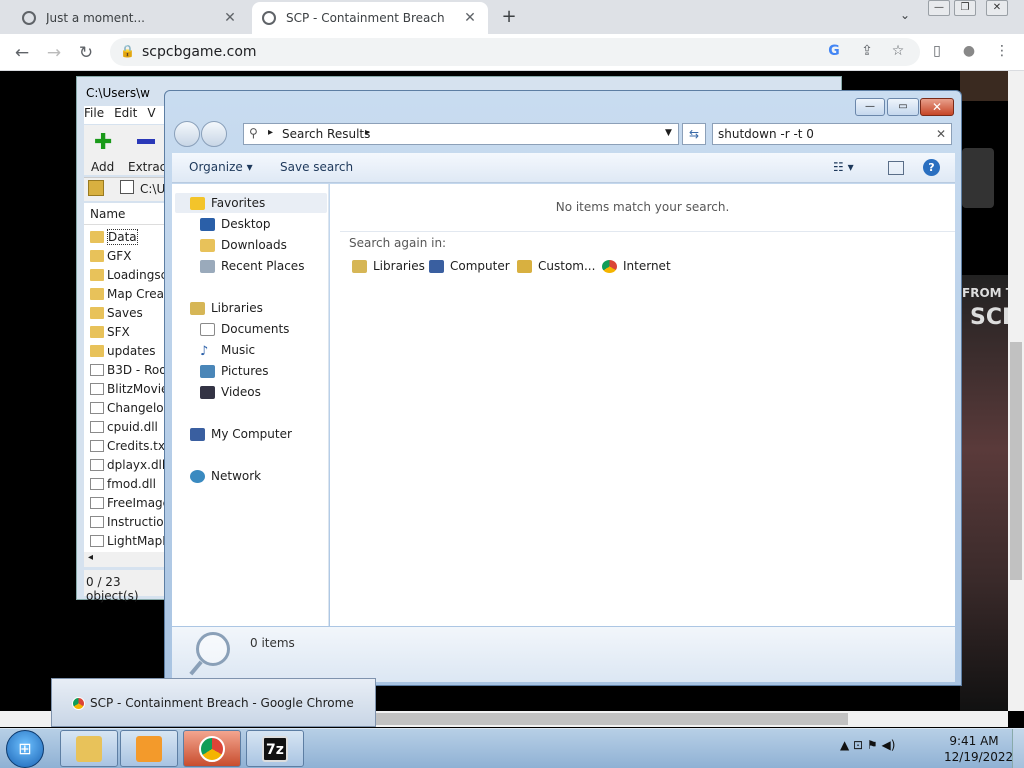  Describe the element at coordinates (132, 350) in the screenshot. I see `table-row: updates` at that location.